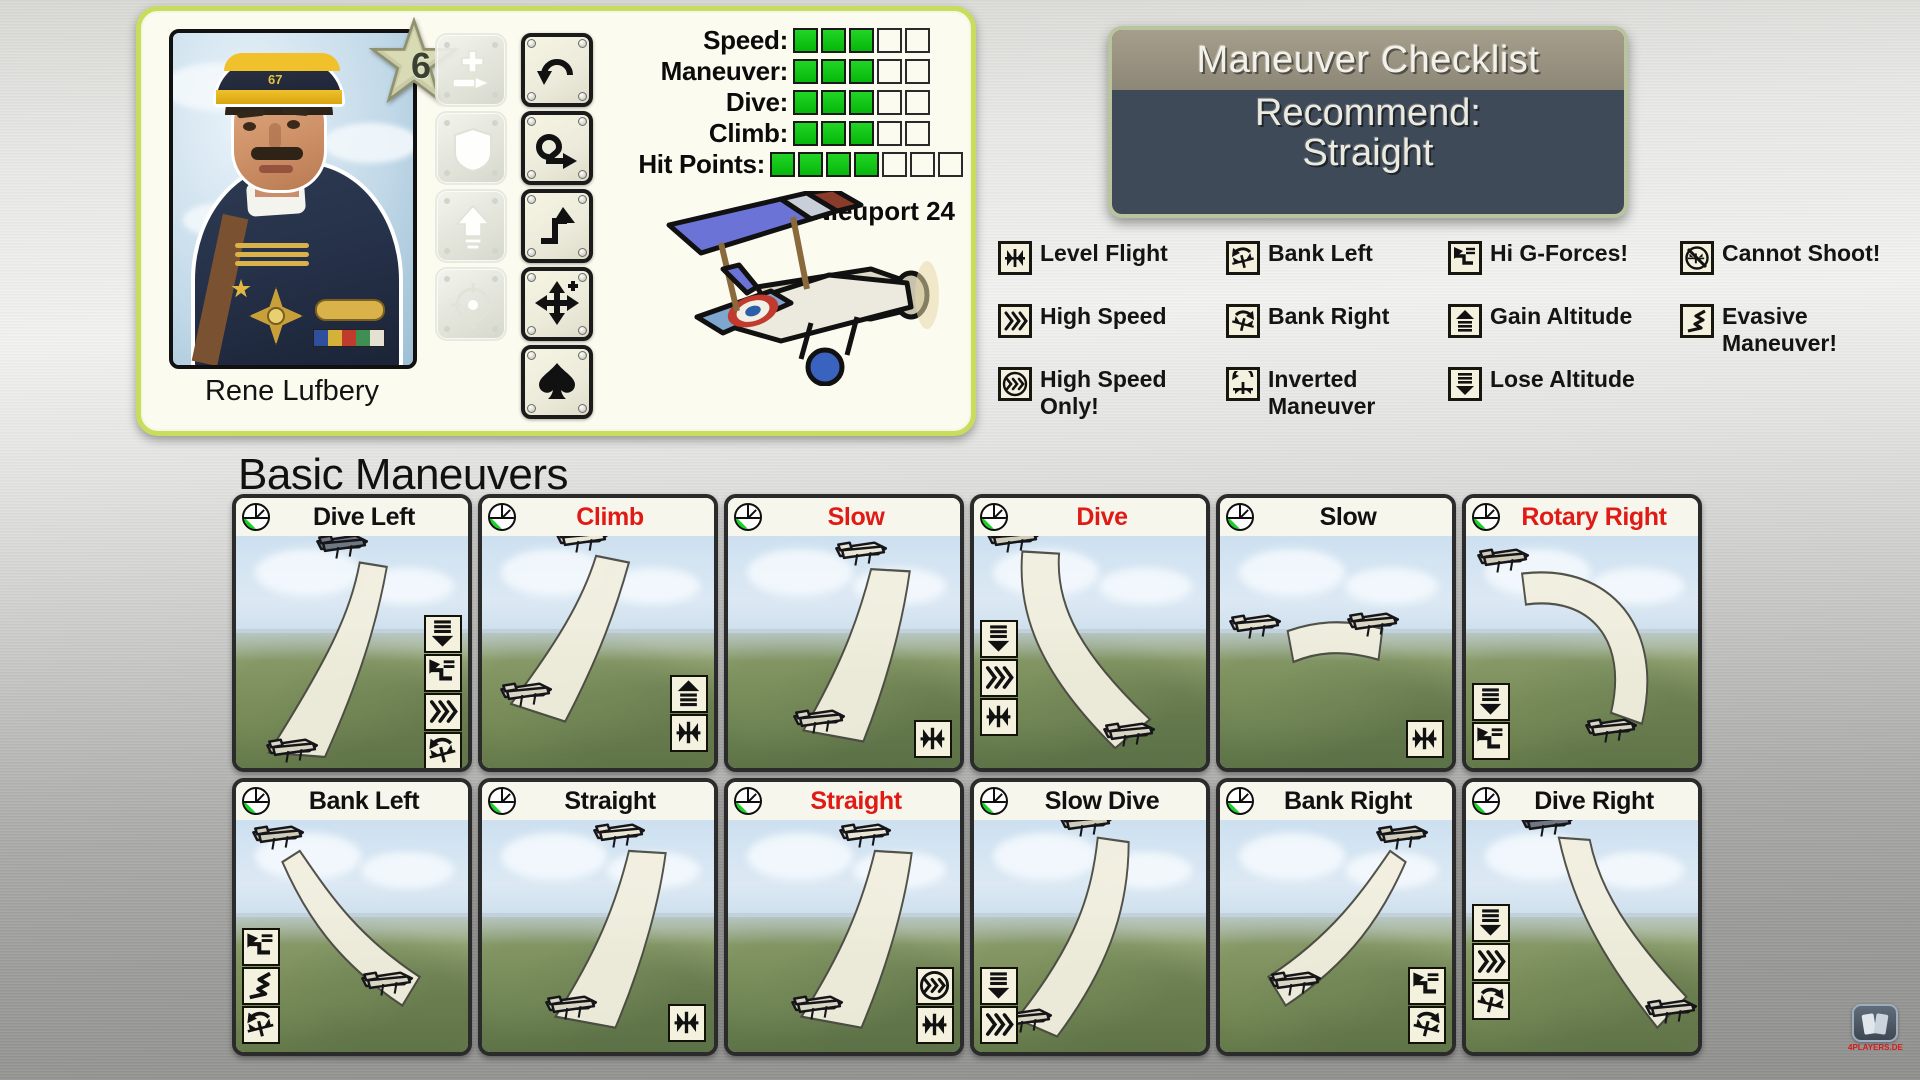 Image resolution: width=1920 pixels, height=1080 pixels. I want to click on legend-item-label: High Speed, so click(1103, 316).